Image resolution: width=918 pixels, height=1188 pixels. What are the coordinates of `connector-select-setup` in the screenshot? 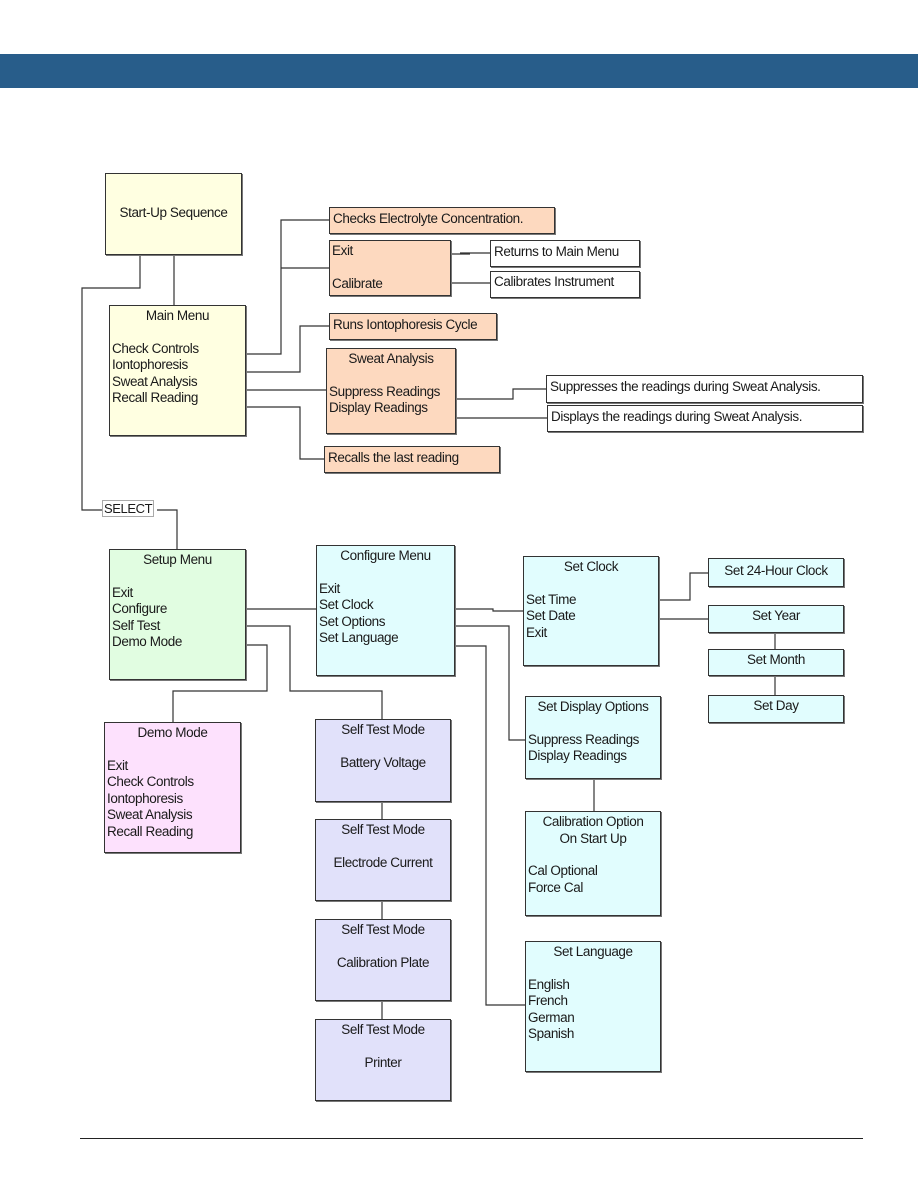 It's located at (167, 529).